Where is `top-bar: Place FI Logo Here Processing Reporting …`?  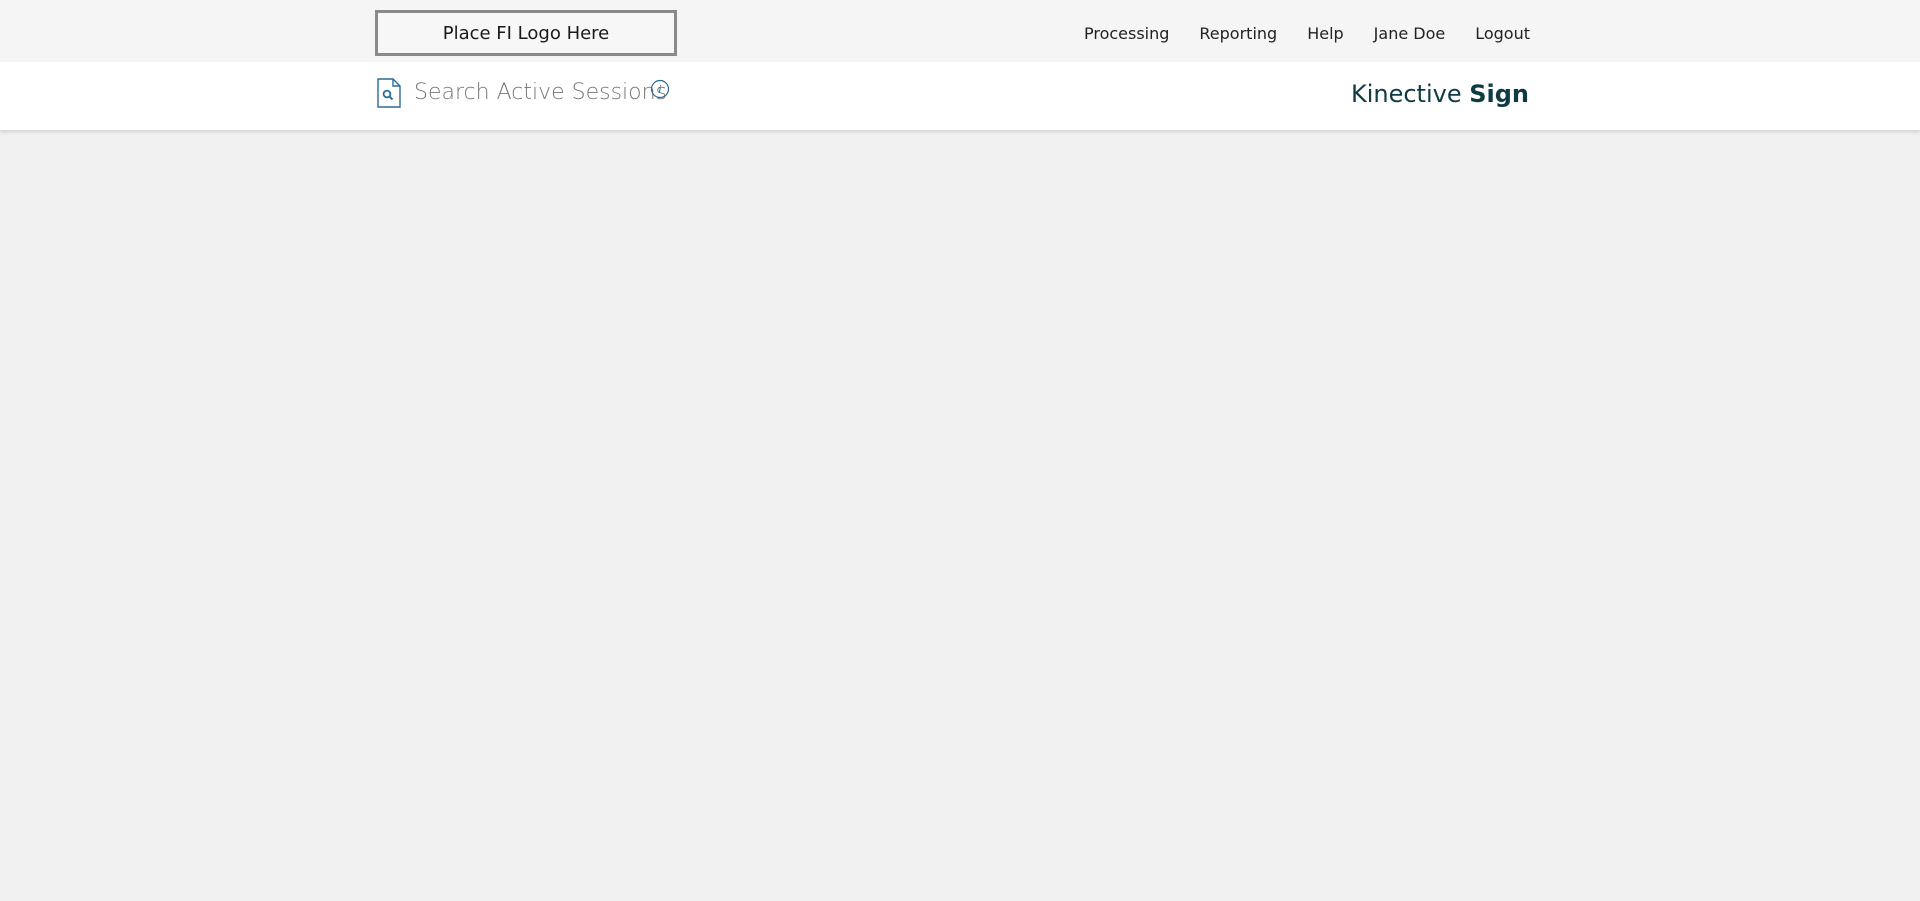
top-bar: Place FI Logo Here Processing Reporting … is located at coordinates (960, 31).